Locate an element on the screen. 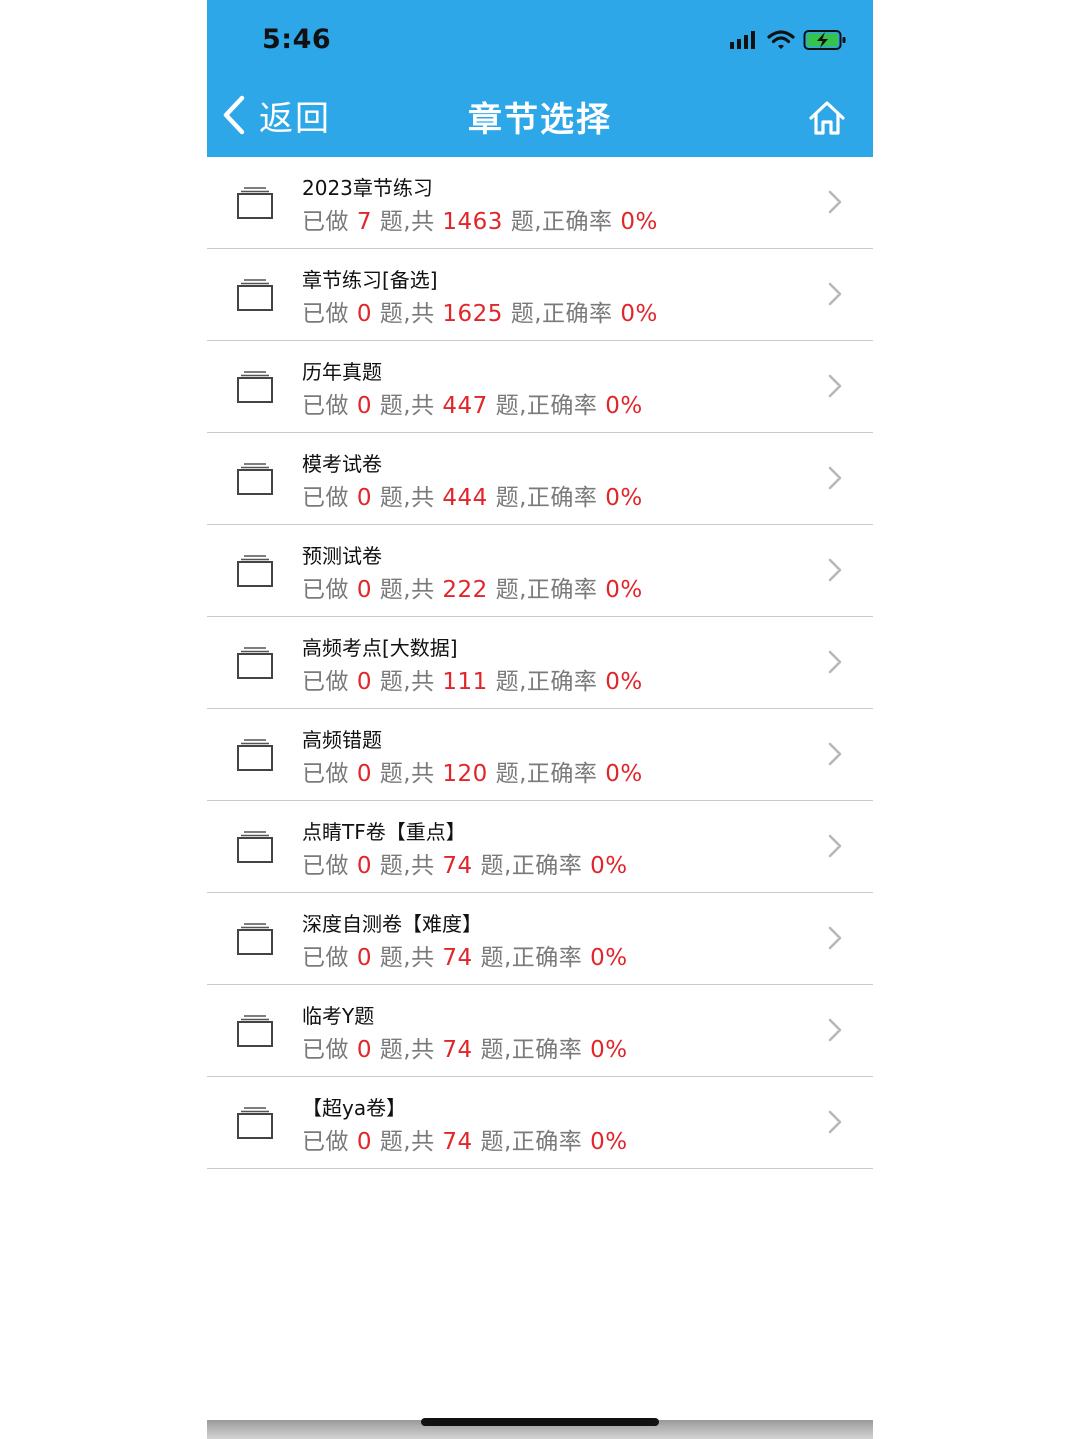 The image size is (1080, 1439). wifi-icon is located at coordinates (781, 39).